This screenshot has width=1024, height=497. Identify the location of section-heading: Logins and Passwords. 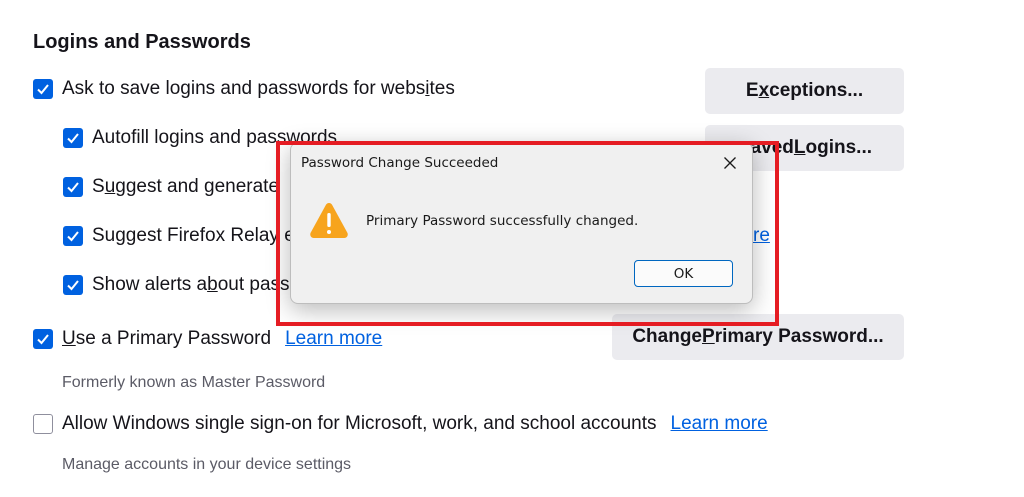
(142, 42).